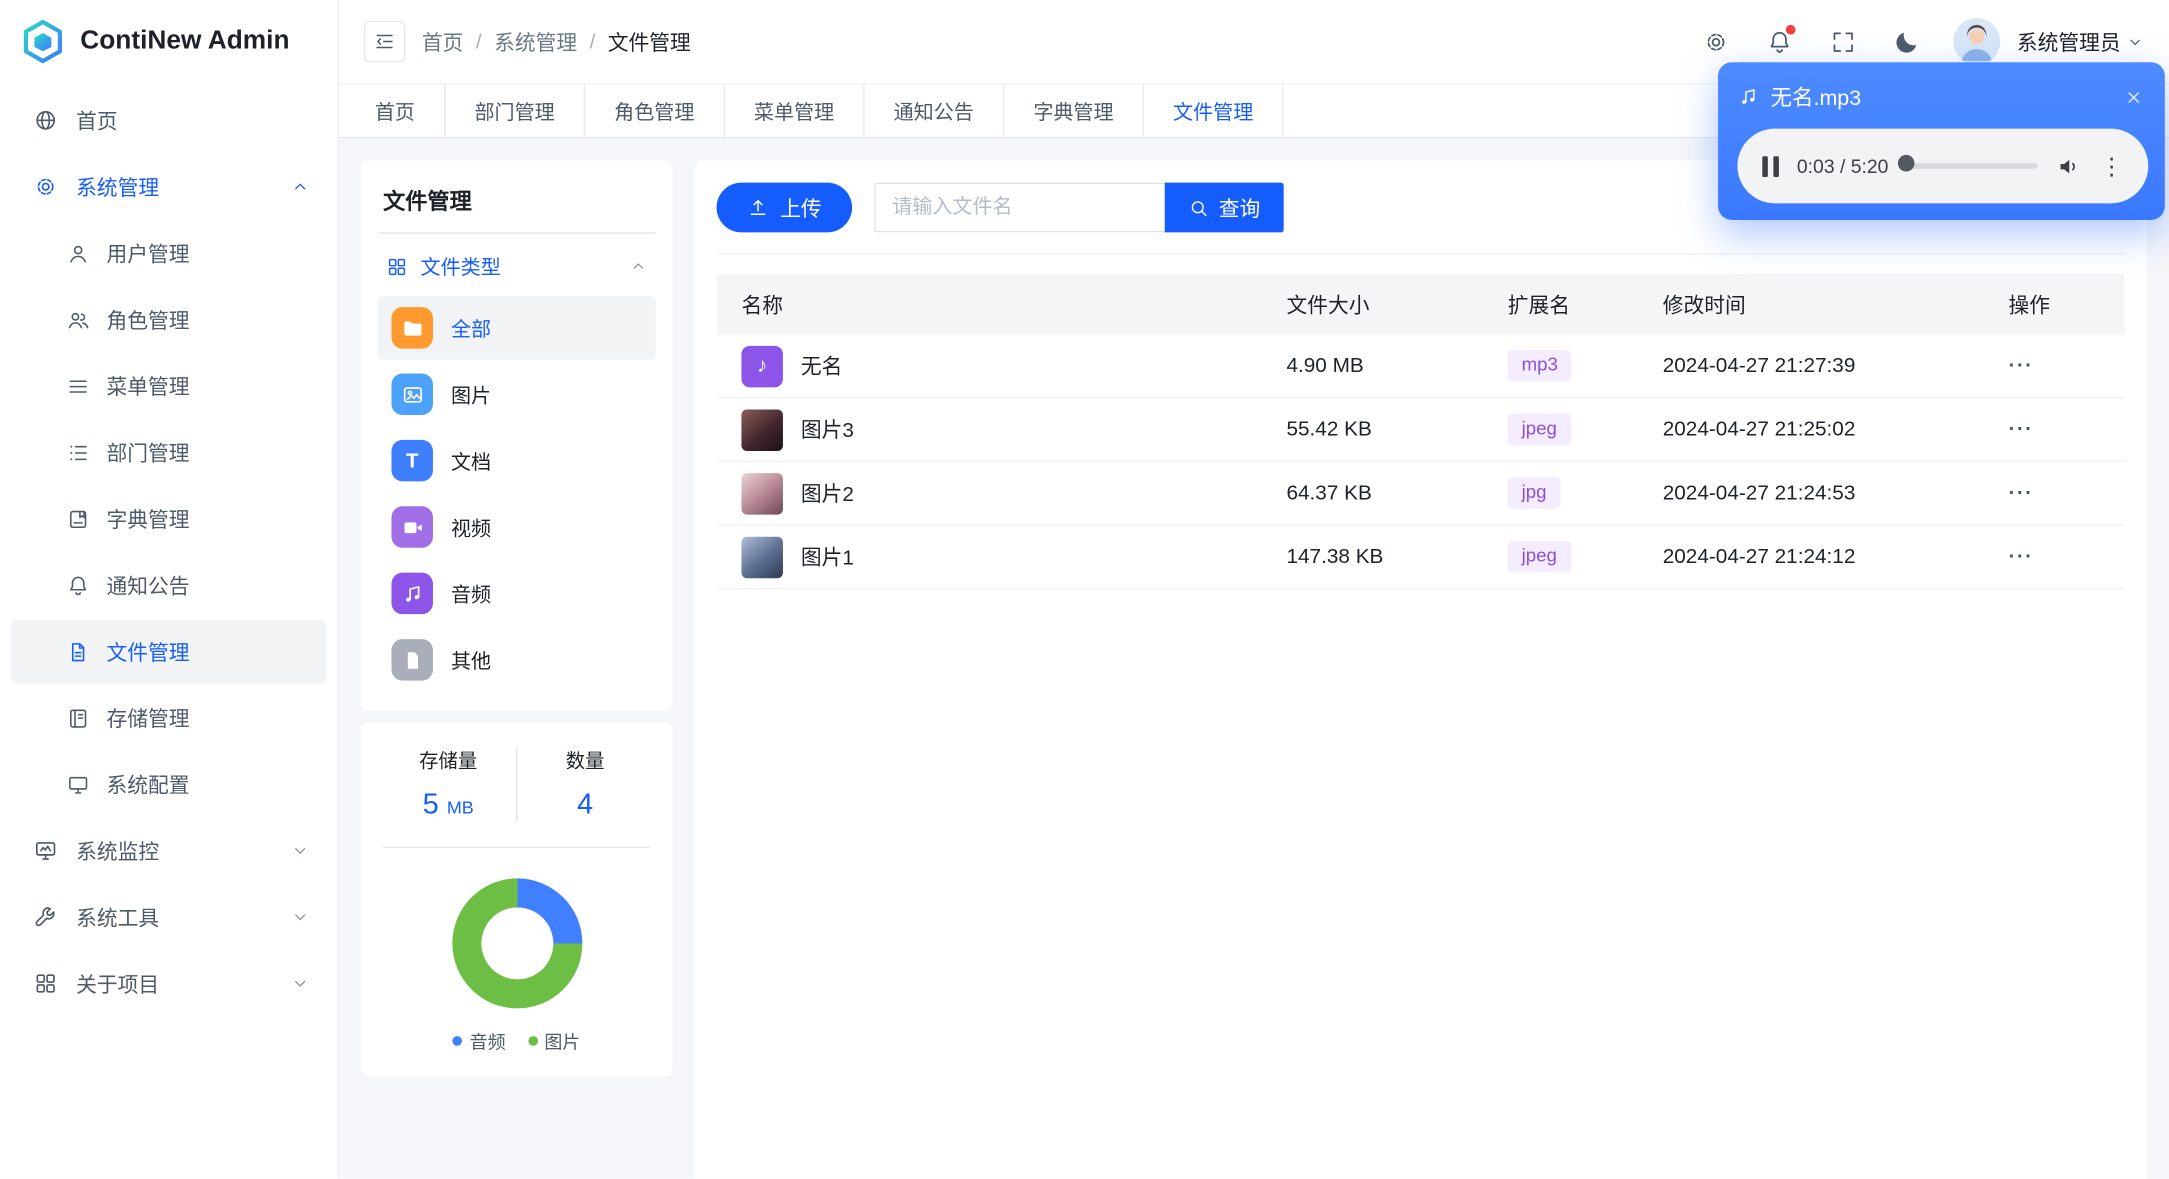  I want to click on desktop-icon, so click(78, 785).